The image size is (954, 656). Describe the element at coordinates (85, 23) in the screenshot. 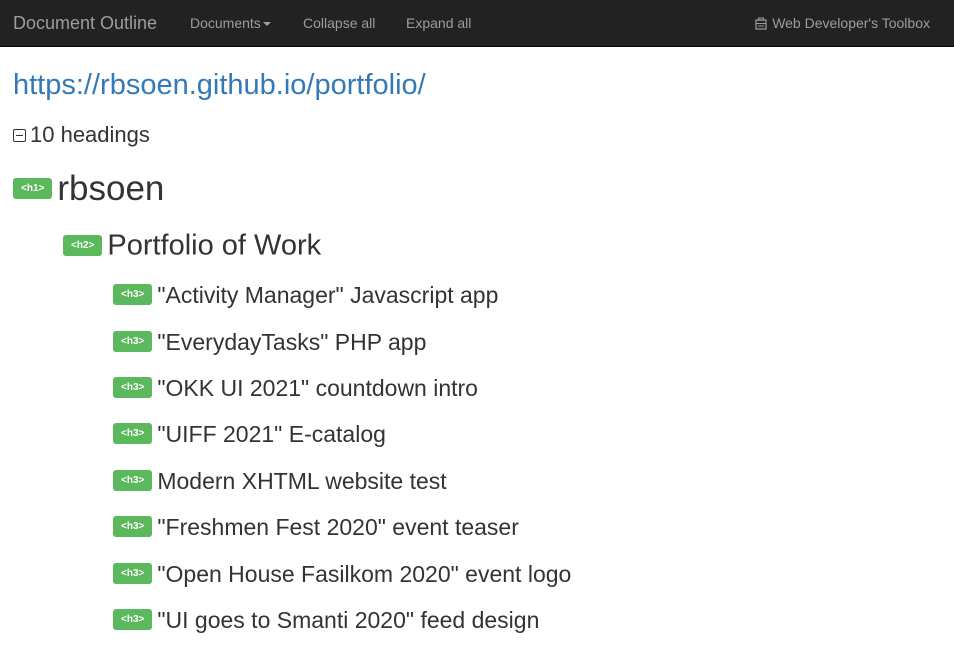

I see `brand-title: Document Outline` at that location.